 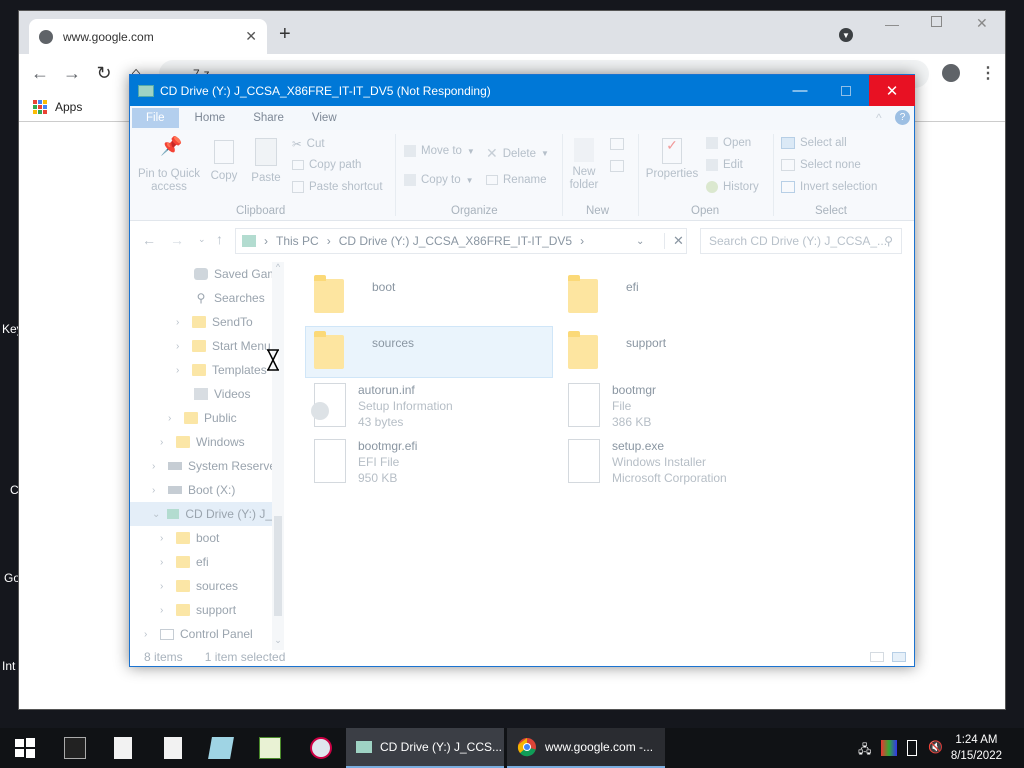 What do you see at coordinates (214, 322) in the screenshot?
I see `nav-item: › SendTo` at bounding box center [214, 322].